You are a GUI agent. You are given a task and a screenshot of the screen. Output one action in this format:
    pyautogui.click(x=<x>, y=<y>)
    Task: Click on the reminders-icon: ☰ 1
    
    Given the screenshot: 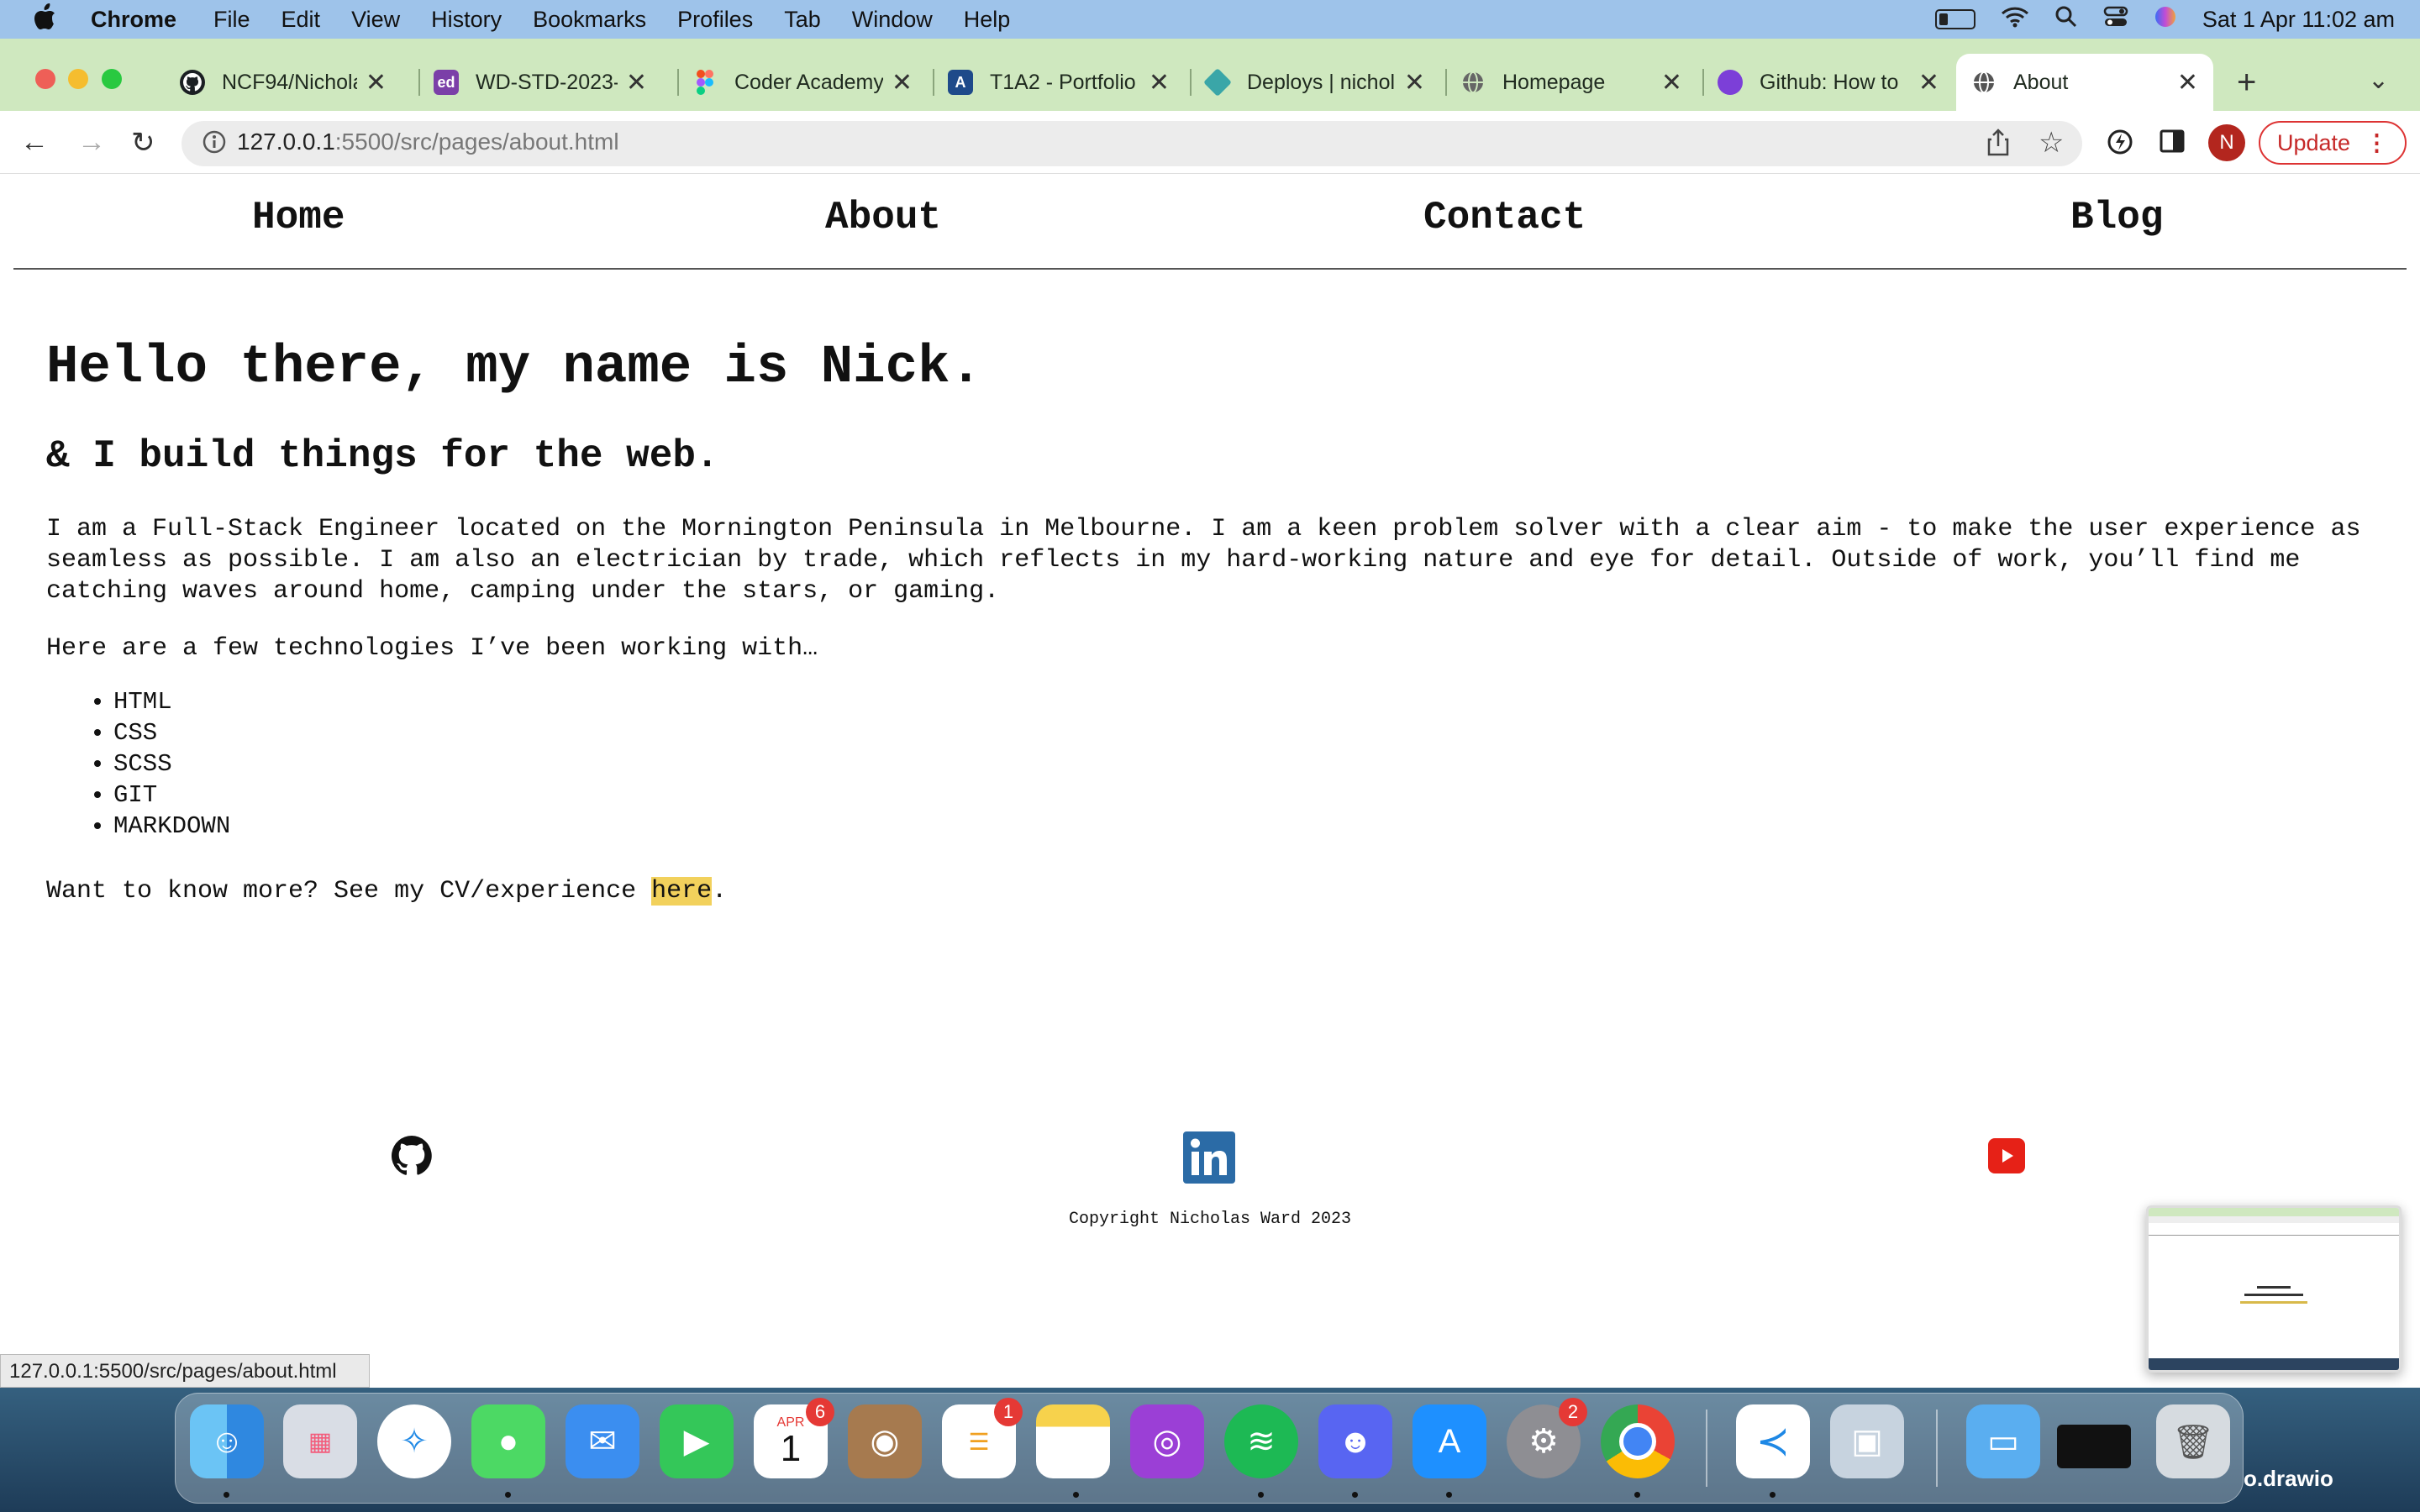 What is the action you would take?
    pyautogui.click(x=983, y=1438)
    